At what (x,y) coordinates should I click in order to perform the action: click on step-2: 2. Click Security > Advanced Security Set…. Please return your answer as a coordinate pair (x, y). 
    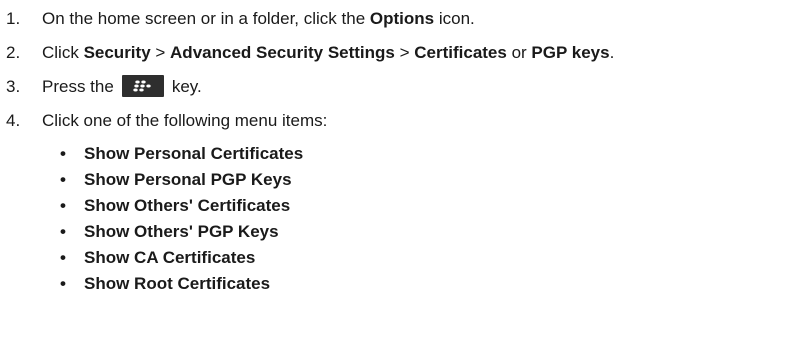
    Looking at the image, I should click on (393, 53).